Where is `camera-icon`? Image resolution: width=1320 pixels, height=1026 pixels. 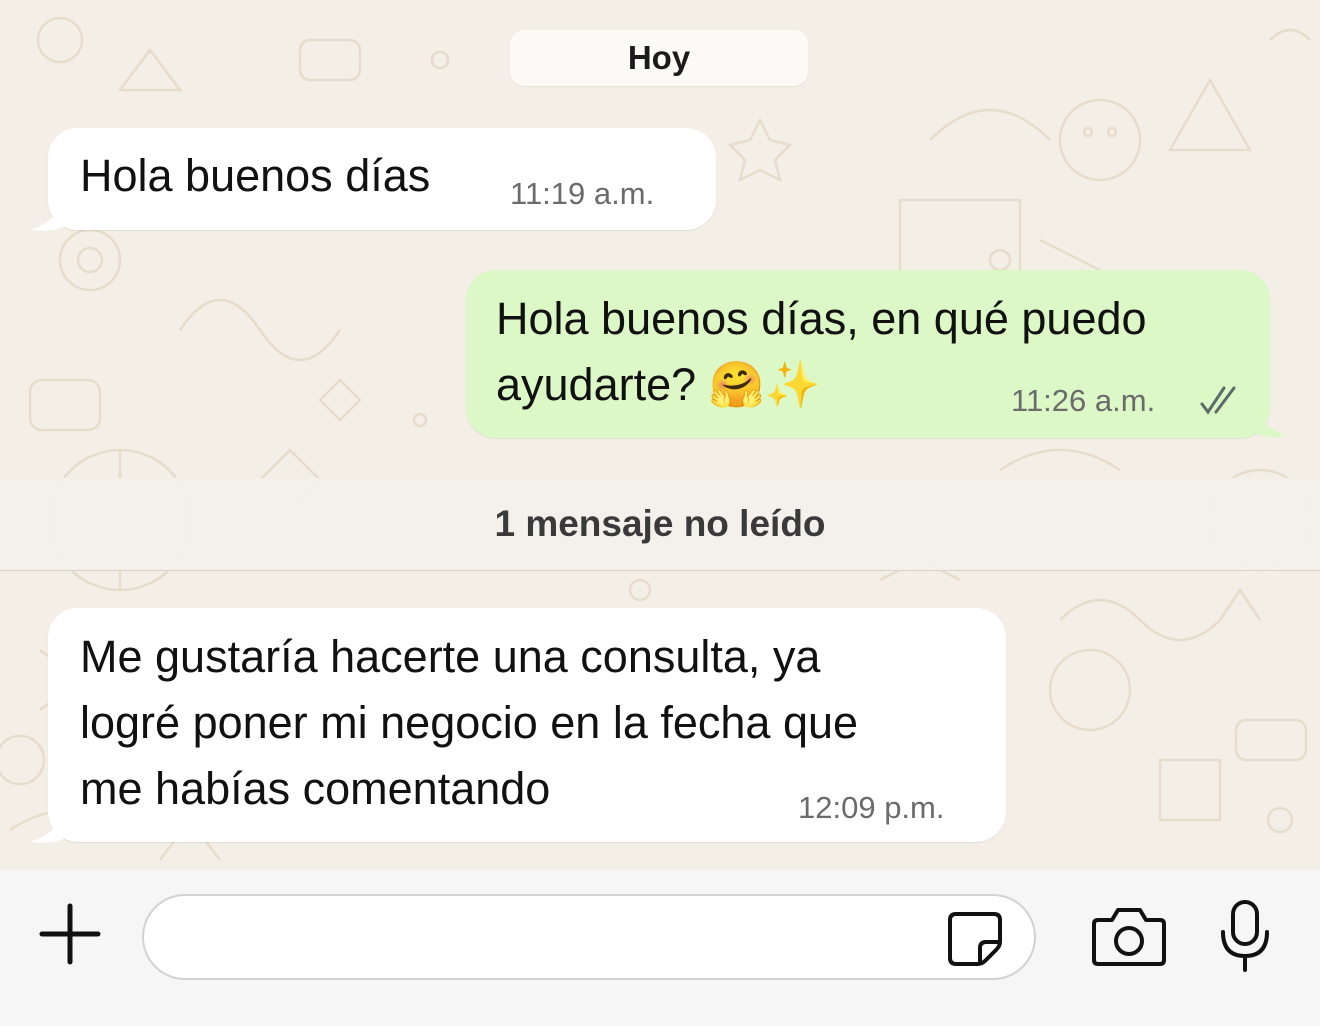
camera-icon is located at coordinates (1129, 936).